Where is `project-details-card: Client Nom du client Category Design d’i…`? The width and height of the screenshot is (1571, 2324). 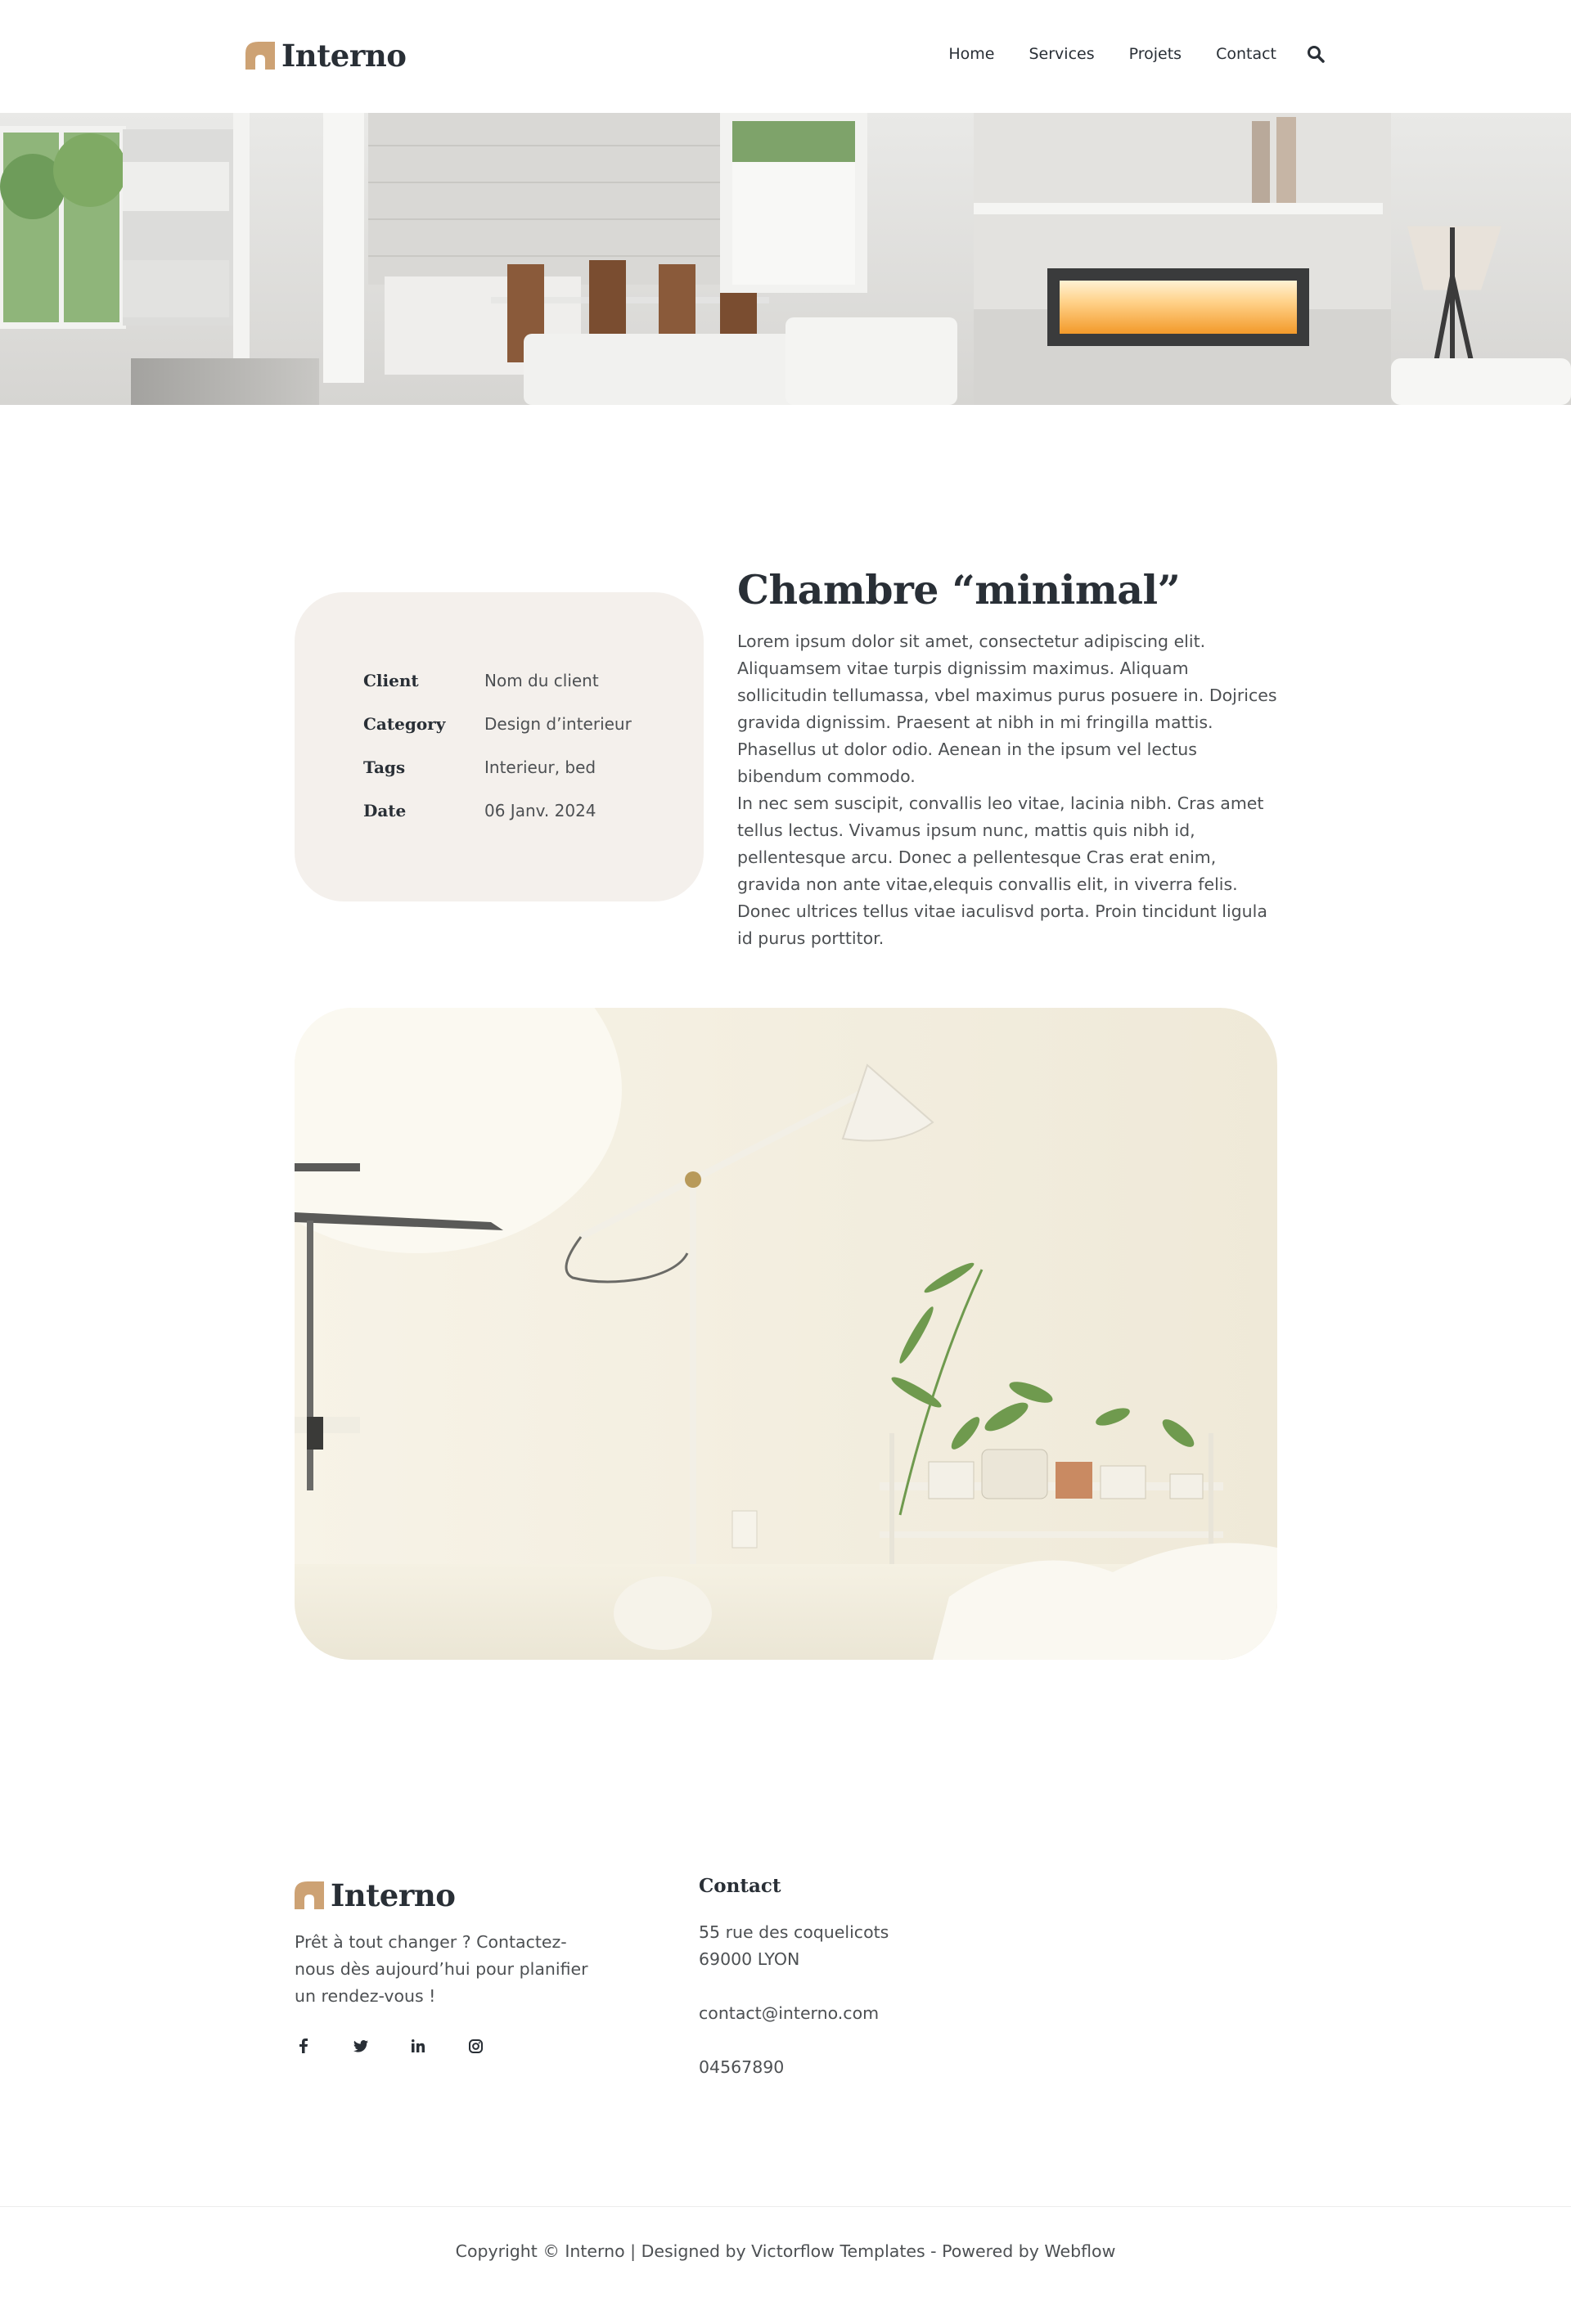 project-details-card: Client Nom du client Category Design d’i… is located at coordinates (499, 746).